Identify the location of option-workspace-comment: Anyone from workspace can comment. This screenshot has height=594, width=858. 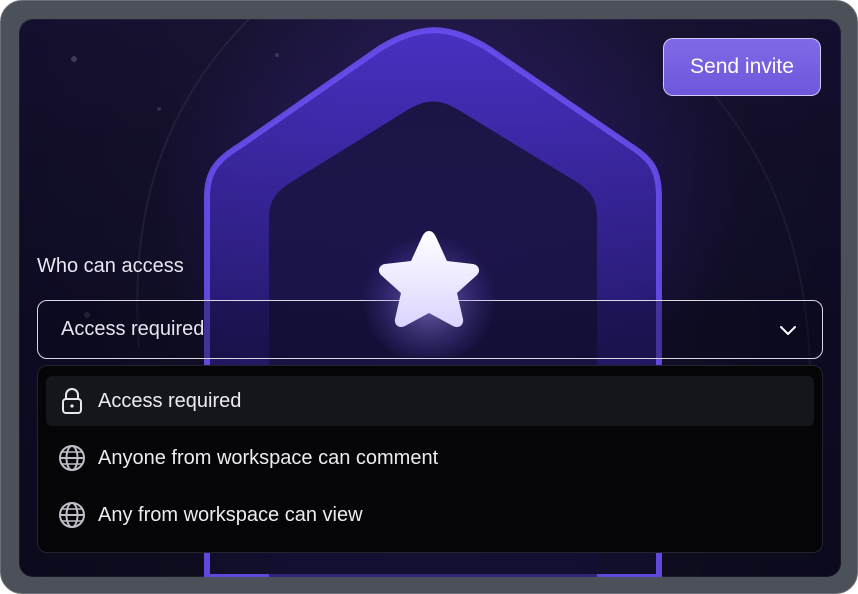
(430, 458).